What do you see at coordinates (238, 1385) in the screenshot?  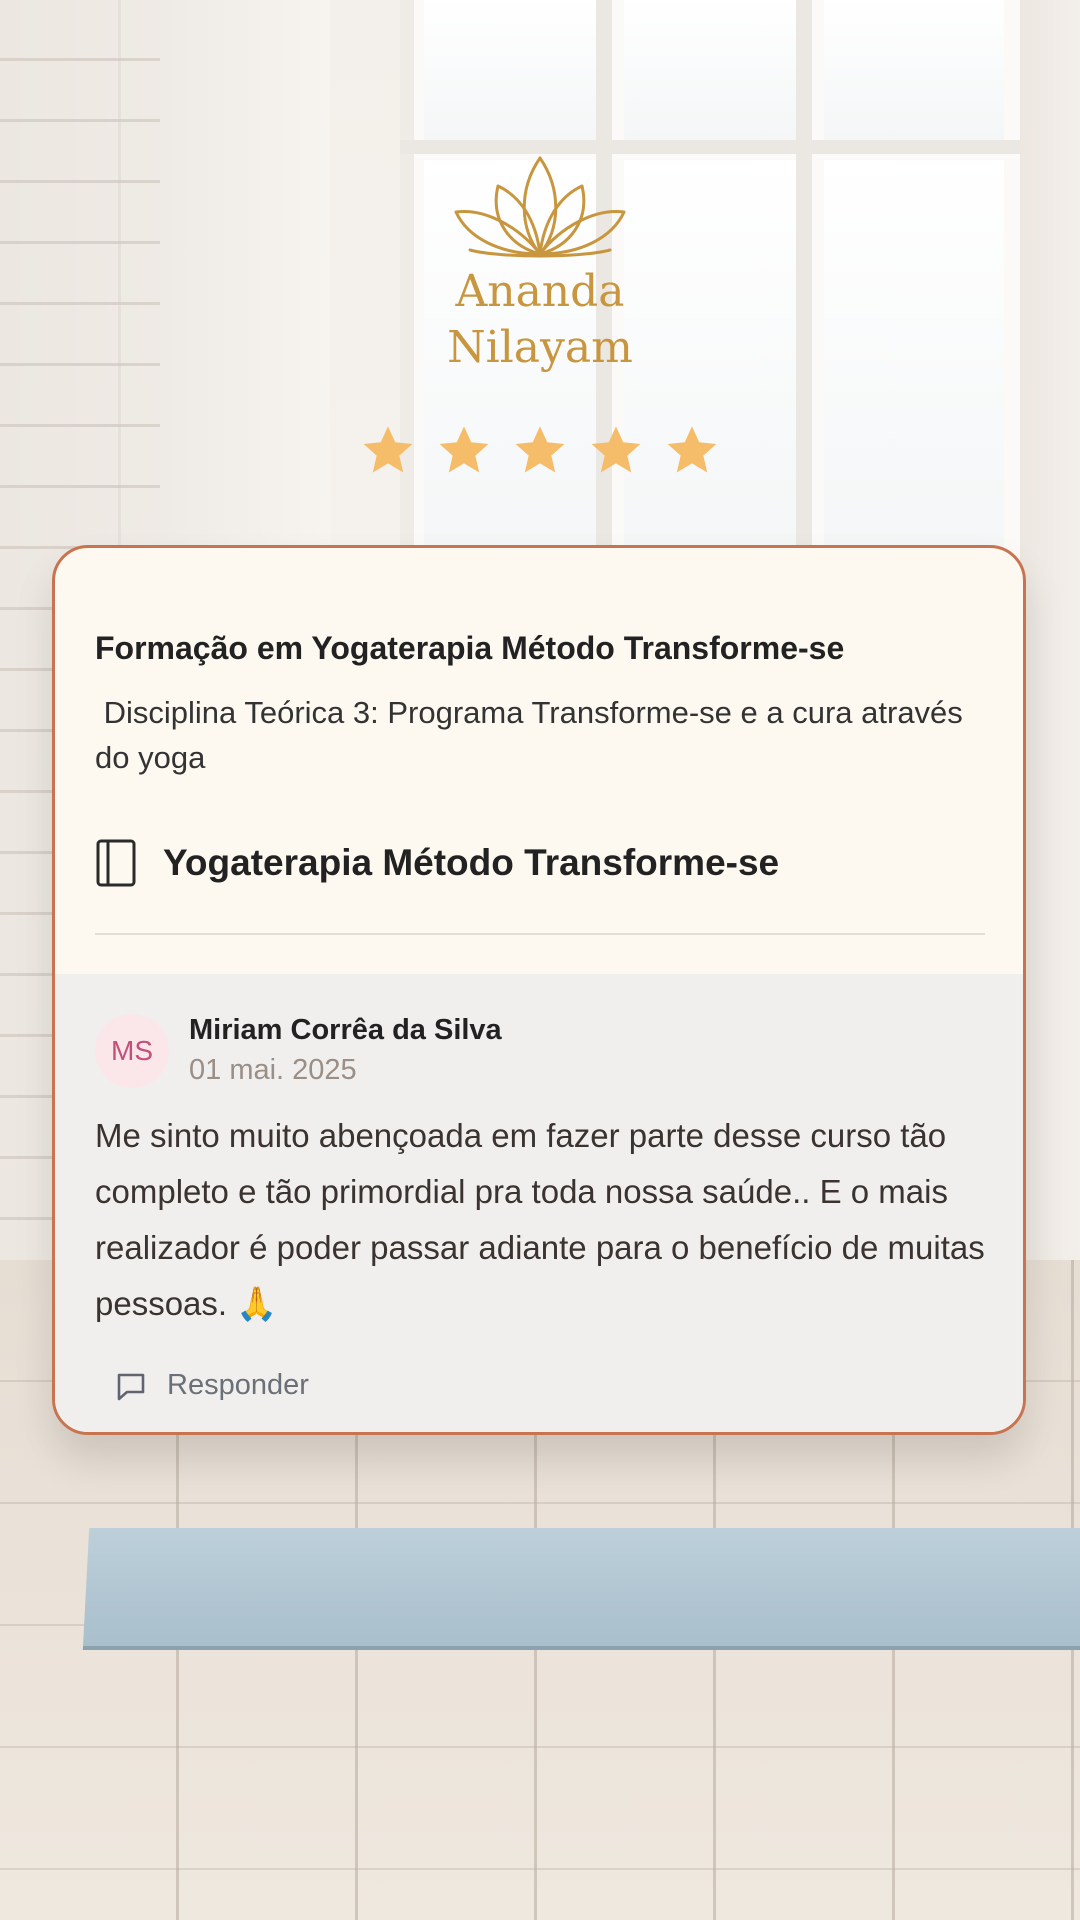 I see `reply-label: Responder` at bounding box center [238, 1385].